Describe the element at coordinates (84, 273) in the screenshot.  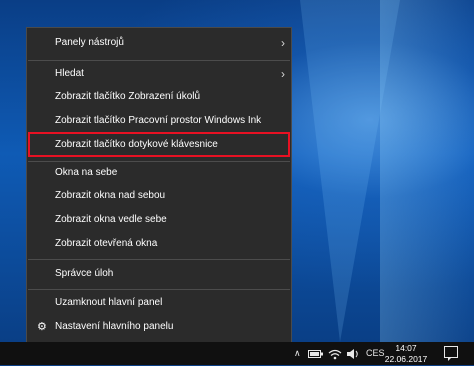
I see `menu-item-label: Správce úloh` at that location.